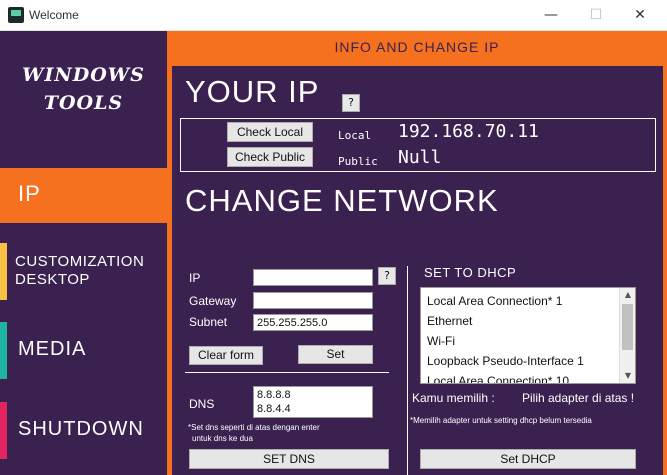 The width and height of the screenshot is (667, 475). What do you see at coordinates (498, 378) in the screenshot?
I see `list-item: Local Area Connection* 10` at bounding box center [498, 378].